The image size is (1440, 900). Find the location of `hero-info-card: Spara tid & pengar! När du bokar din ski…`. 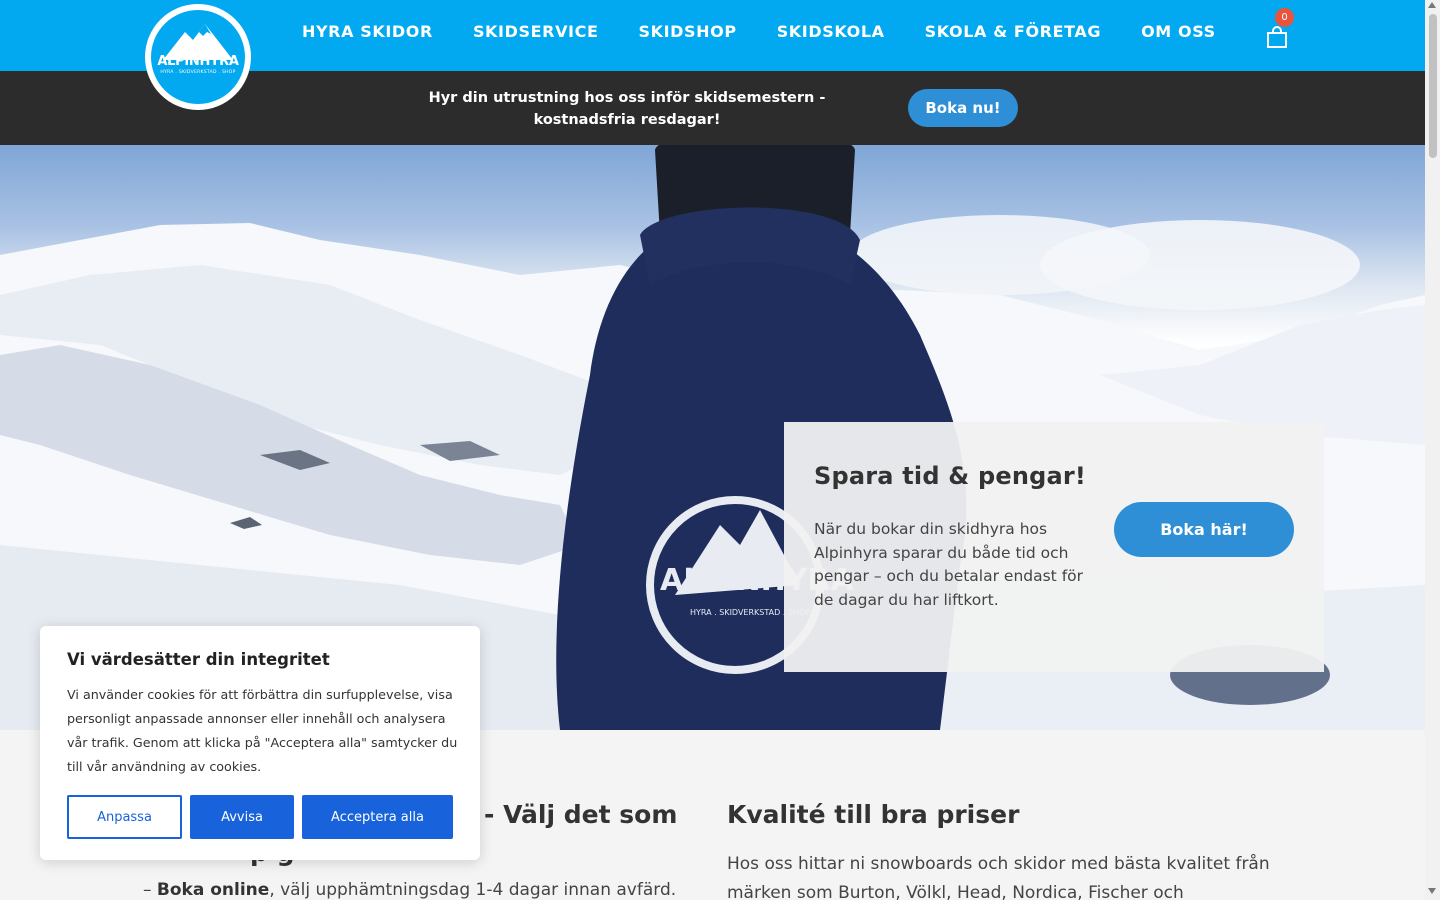

hero-info-card: Spara tid & pengar! När du bokar din ski… is located at coordinates (1054, 547).